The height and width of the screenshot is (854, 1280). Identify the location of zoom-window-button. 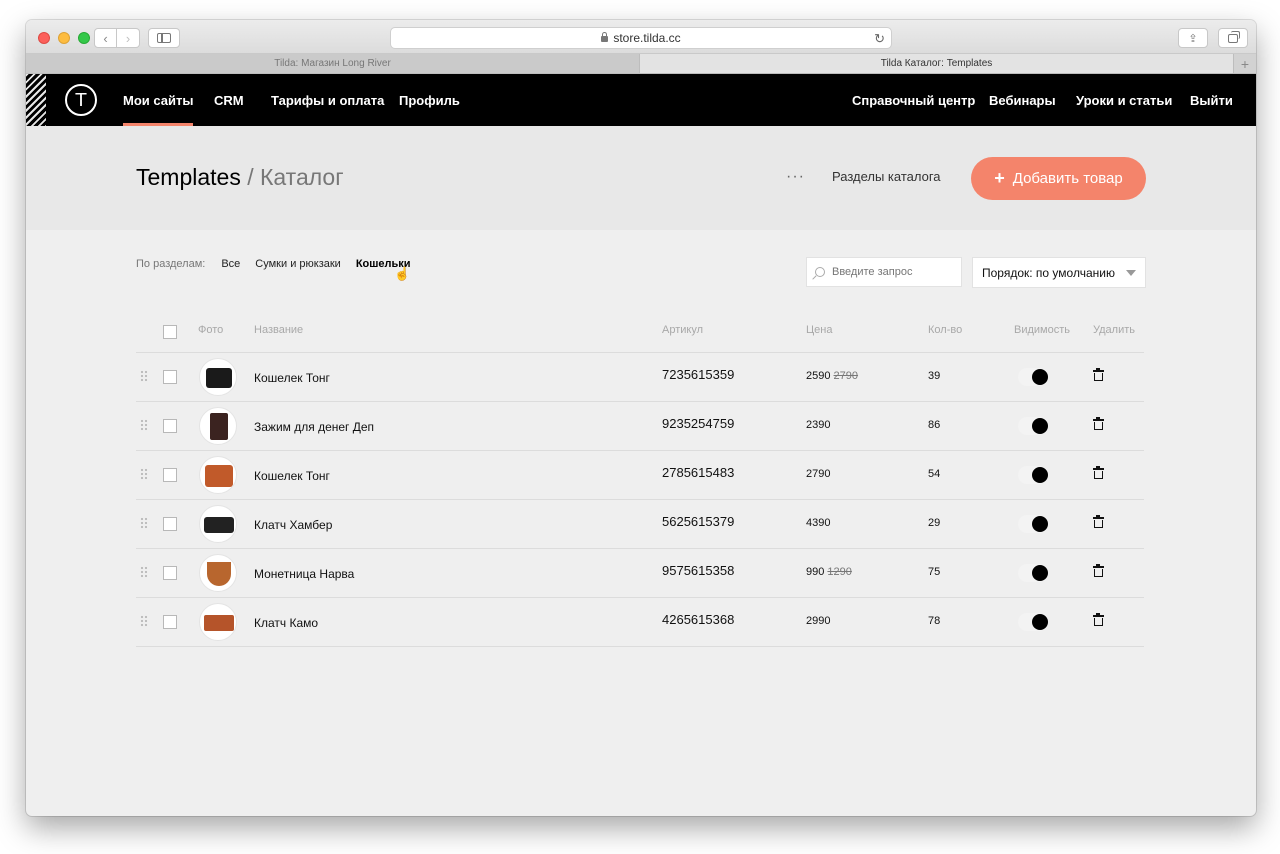
(84, 38).